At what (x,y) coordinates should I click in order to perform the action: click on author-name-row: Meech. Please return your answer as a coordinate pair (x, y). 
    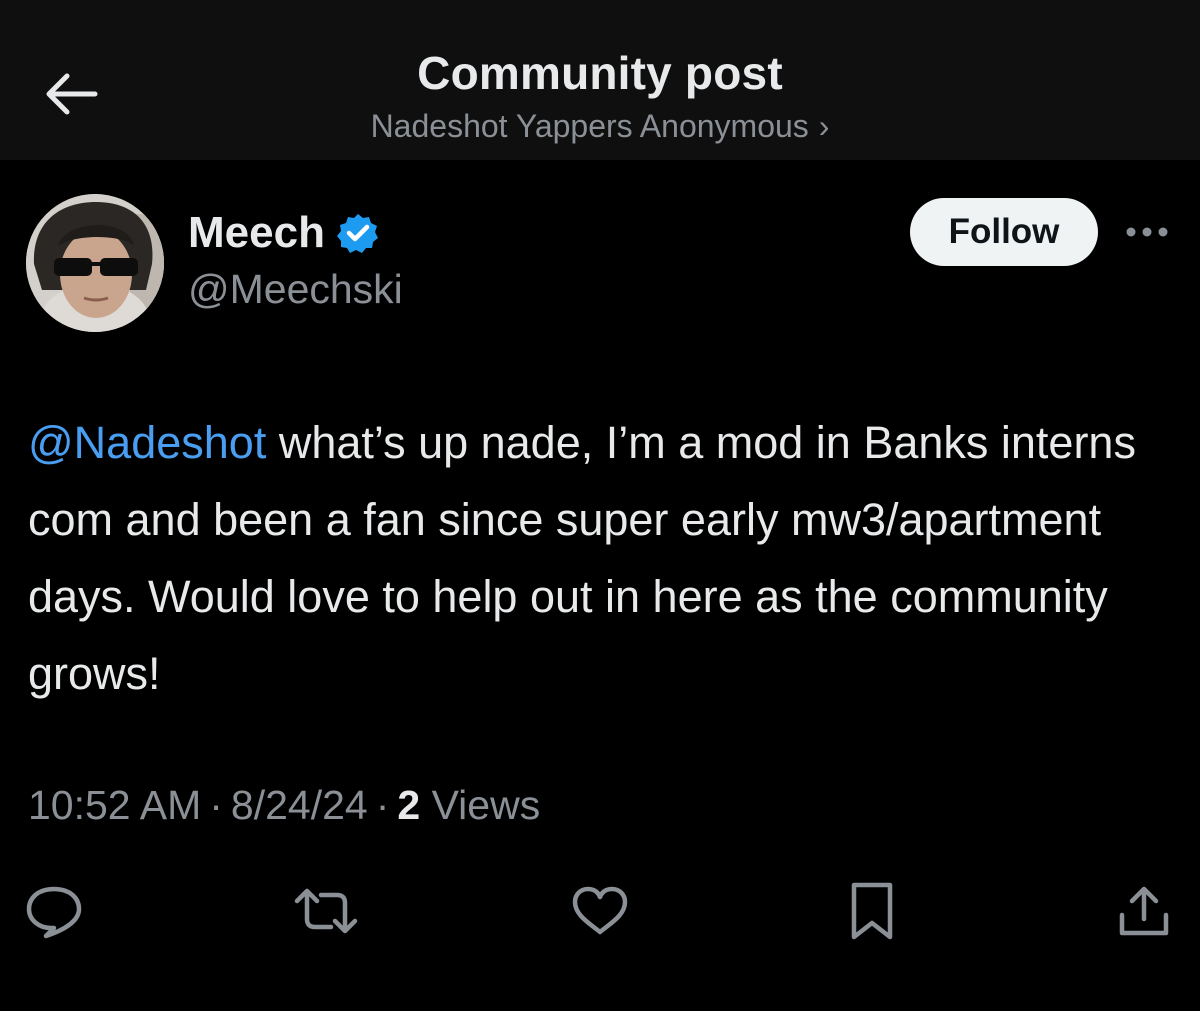
    Looking at the image, I should click on (283, 233).